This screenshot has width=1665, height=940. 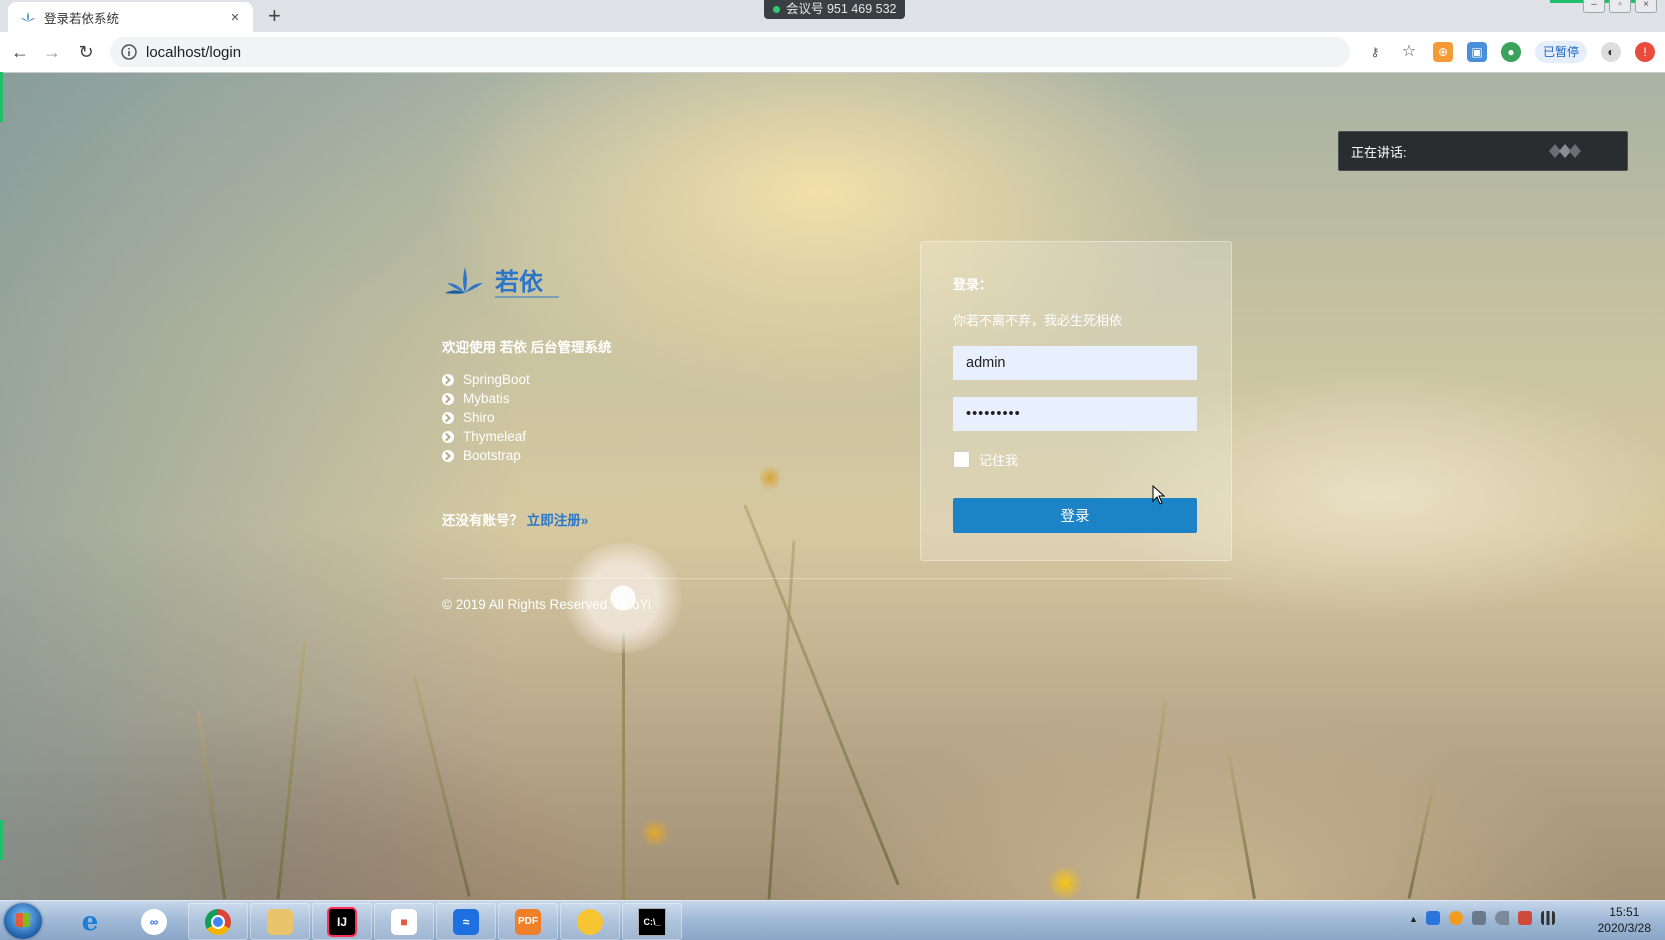 What do you see at coordinates (235, 17) in the screenshot?
I see `tab-close-icon: ×` at bounding box center [235, 17].